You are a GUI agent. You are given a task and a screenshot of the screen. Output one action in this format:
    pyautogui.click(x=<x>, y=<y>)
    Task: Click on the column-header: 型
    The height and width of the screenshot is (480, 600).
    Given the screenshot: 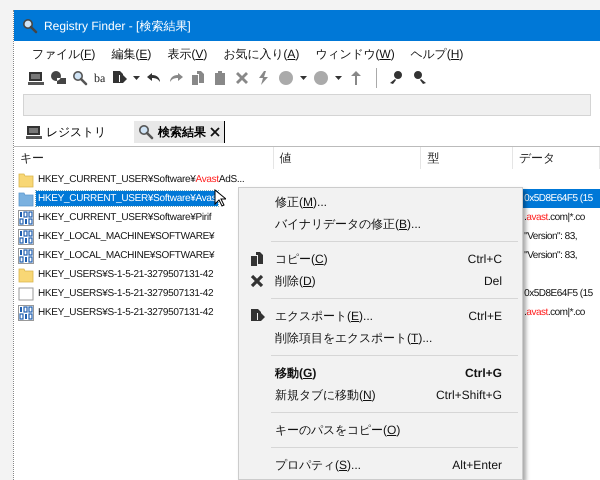 What is the action you would take?
    pyautogui.click(x=467, y=158)
    